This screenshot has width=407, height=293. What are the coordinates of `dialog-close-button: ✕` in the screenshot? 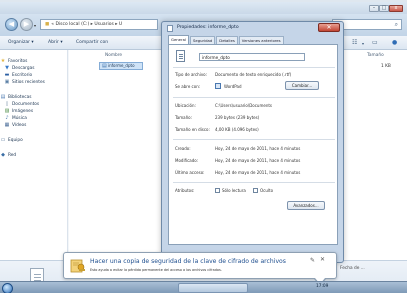 It's located at (329, 27).